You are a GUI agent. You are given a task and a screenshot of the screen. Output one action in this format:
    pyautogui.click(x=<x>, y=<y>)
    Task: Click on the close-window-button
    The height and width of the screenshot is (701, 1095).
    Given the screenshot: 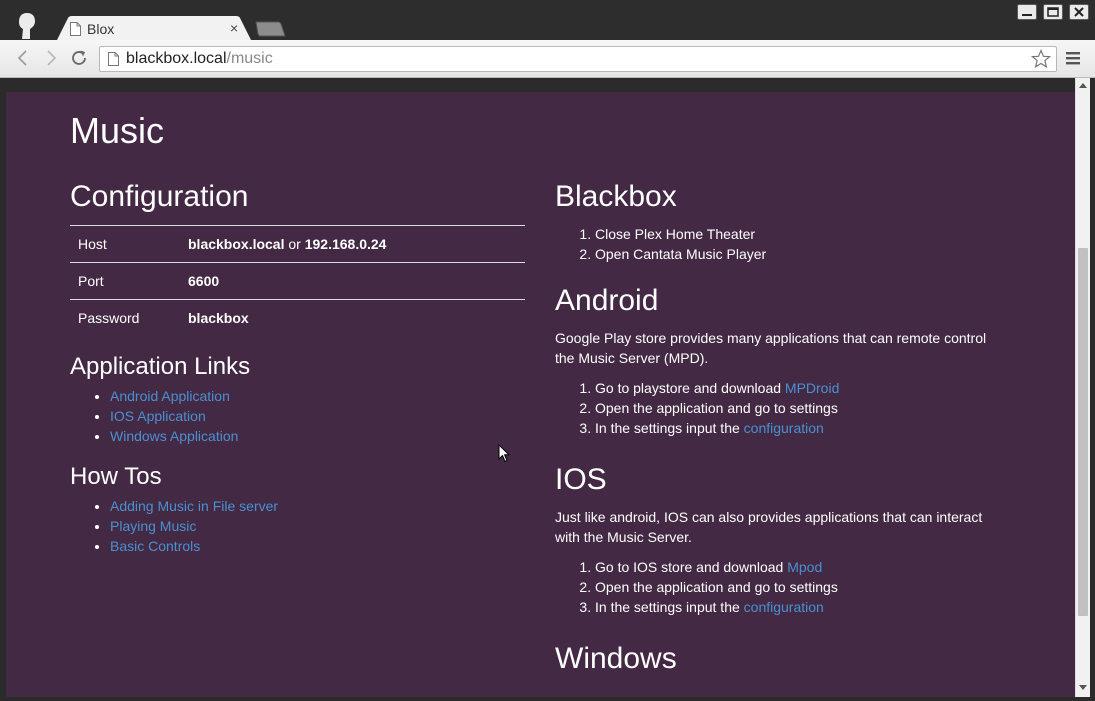 What is the action you would take?
    pyautogui.click(x=1079, y=12)
    